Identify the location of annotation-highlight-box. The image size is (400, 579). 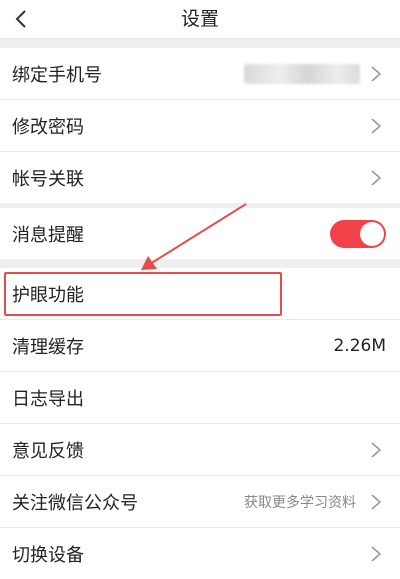
(143, 294).